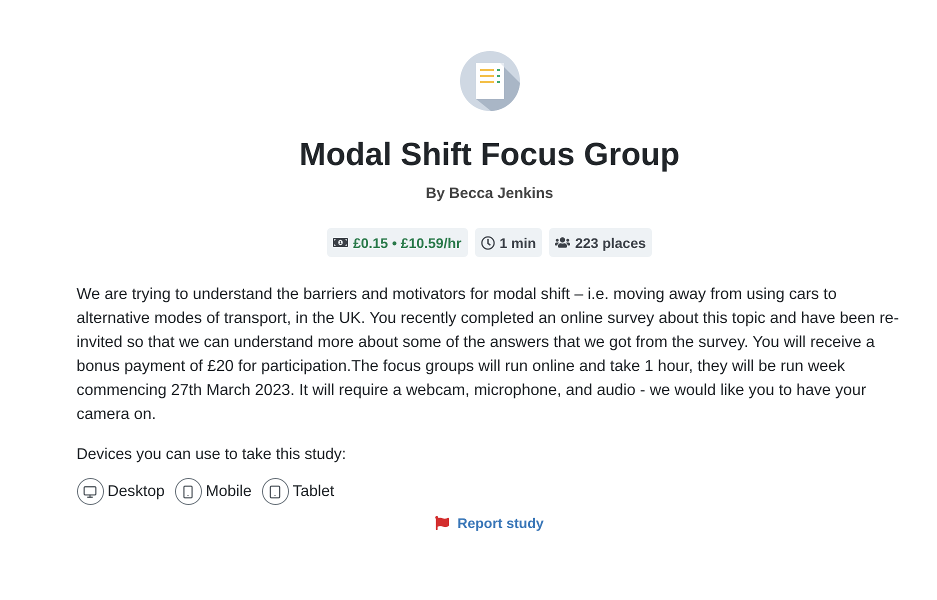 This screenshot has height=600, width=937. I want to click on report-study-link: Report study, so click(489, 523).